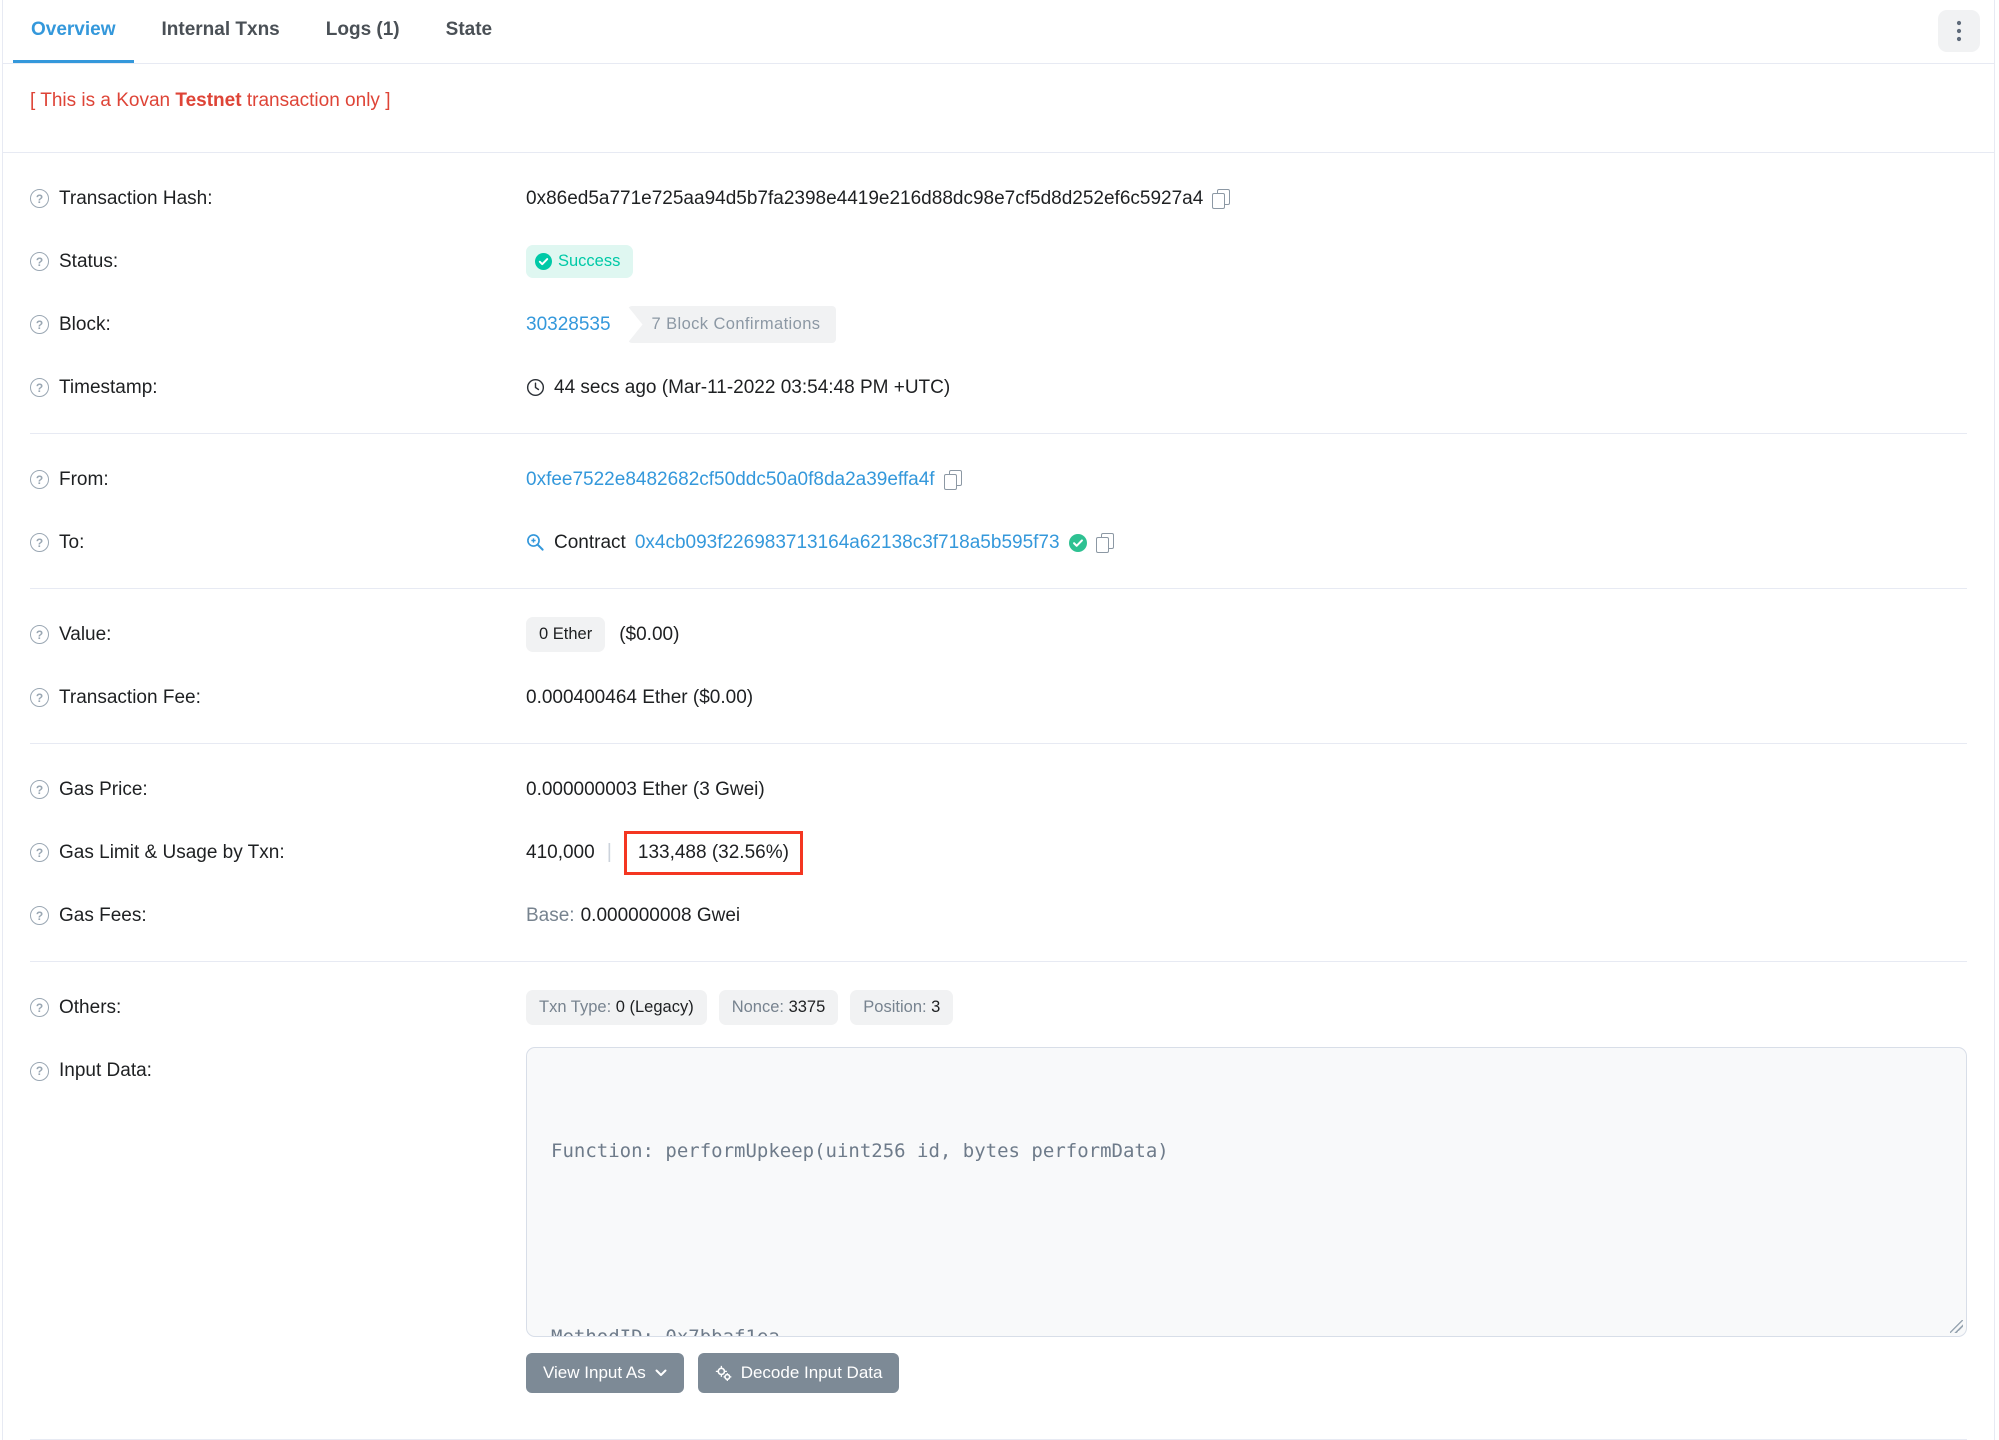 The height and width of the screenshot is (1440, 1999). Describe the element at coordinates (85, 324) in the screenshot. I see `block-label: Block:` at that location.